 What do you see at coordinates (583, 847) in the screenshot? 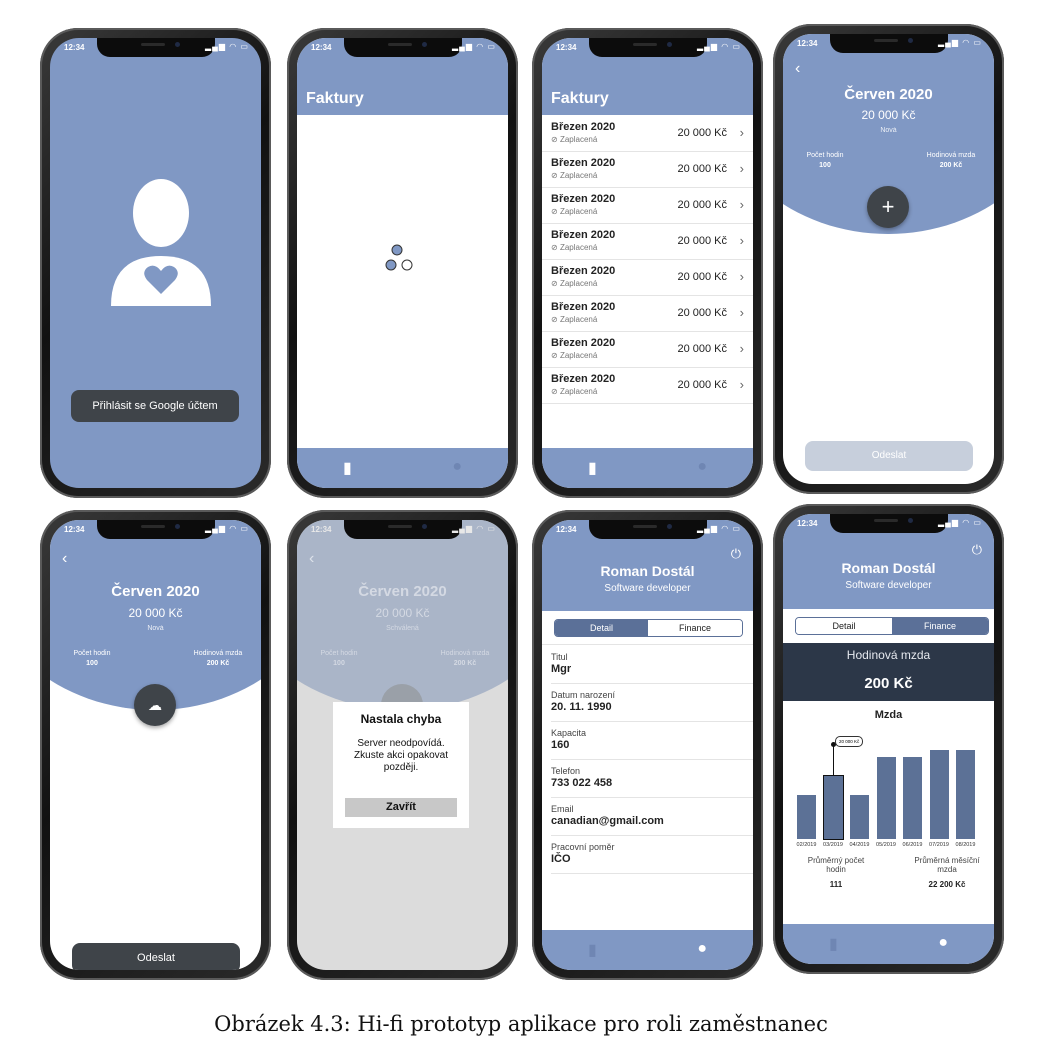
I see `field-label: Pracovní poměr` at bounding box center [583, 847].